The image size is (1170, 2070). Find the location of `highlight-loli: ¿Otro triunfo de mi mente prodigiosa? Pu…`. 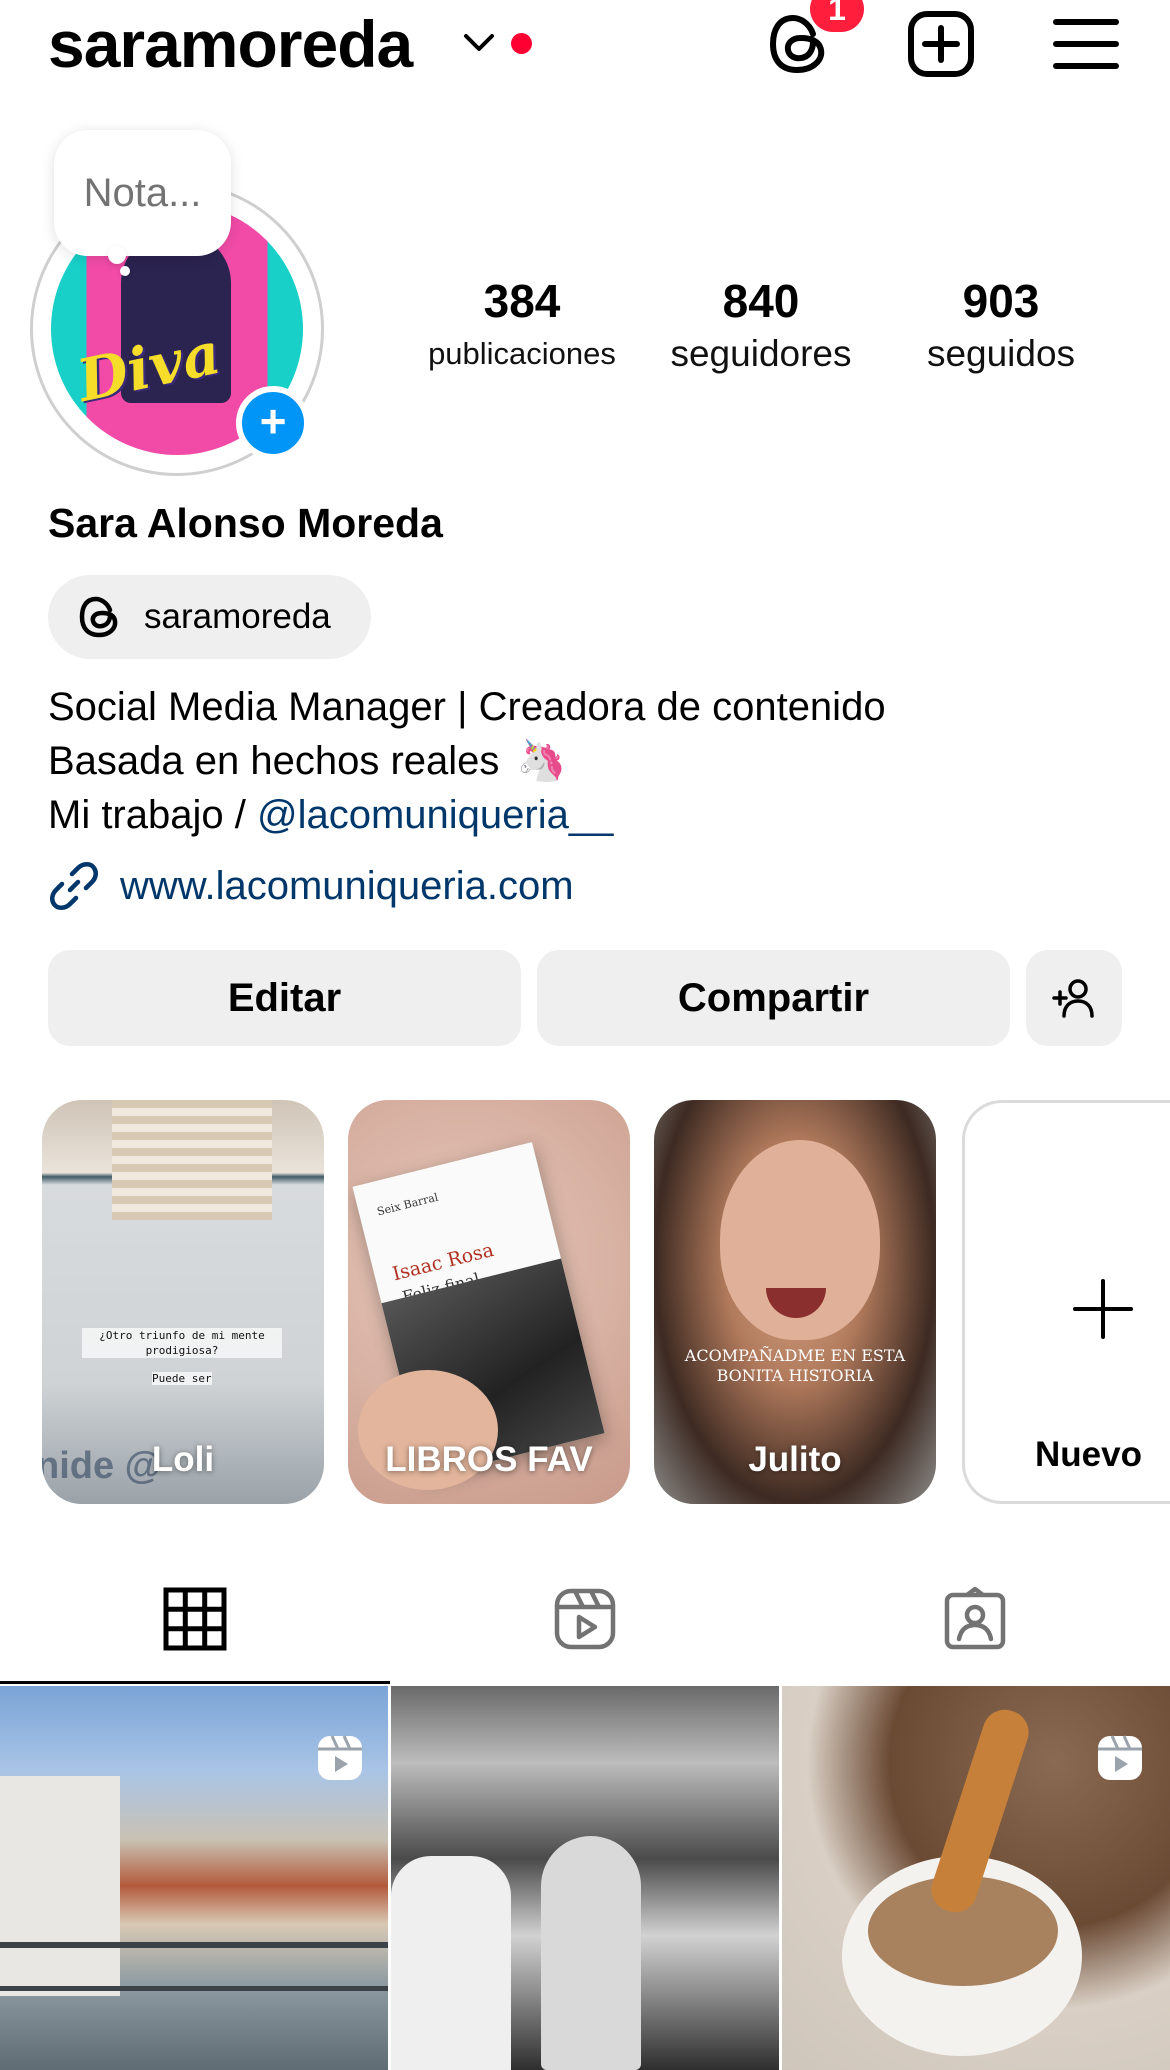

highlight-loli: ¿Otro triunfo de mi mente prodigiosa? Pu… is located at coordinates (183, 1302).